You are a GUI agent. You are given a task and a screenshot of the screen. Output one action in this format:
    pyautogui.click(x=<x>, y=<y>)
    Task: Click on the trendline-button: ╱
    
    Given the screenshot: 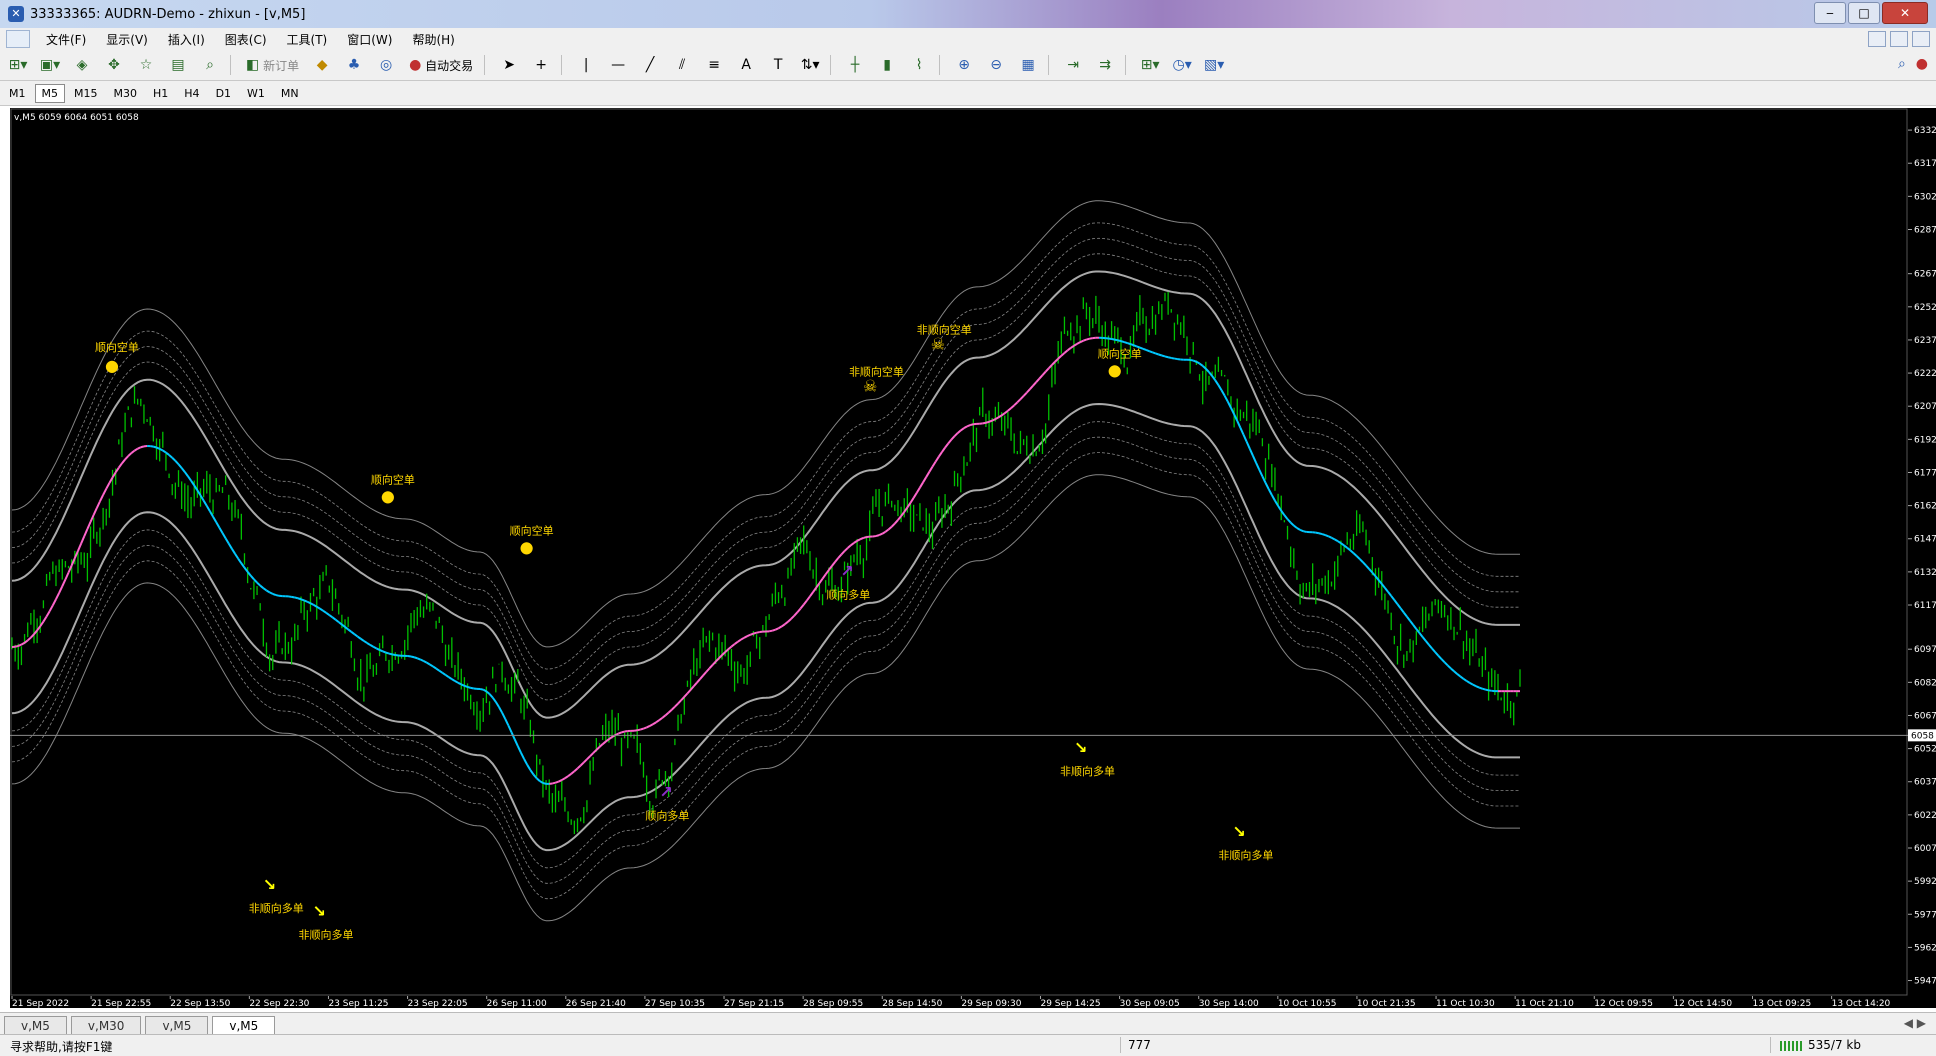 What is the action you would take?
    pyautogui.click(x=650, y=65)
    